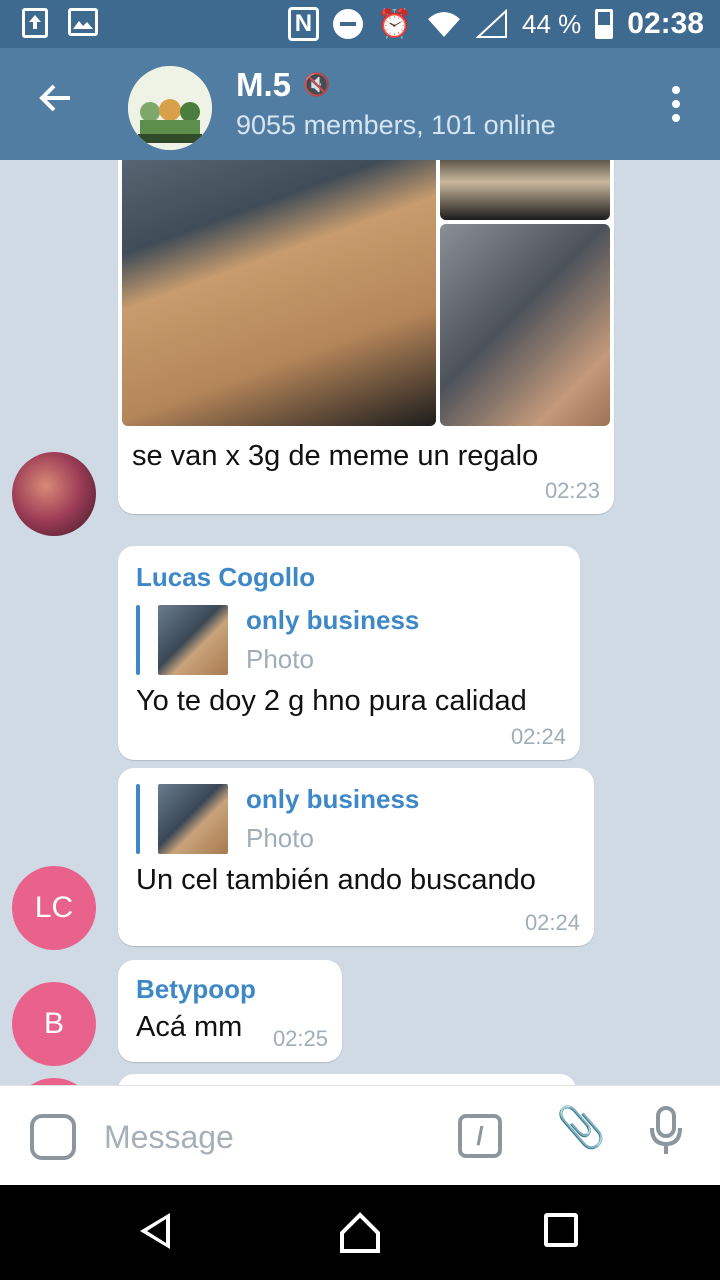 The image size is (720, 1280). What do you see at coordinates (604, 24) in the screenshot?
I see `battery-icon` at bounding box center [604, 24].